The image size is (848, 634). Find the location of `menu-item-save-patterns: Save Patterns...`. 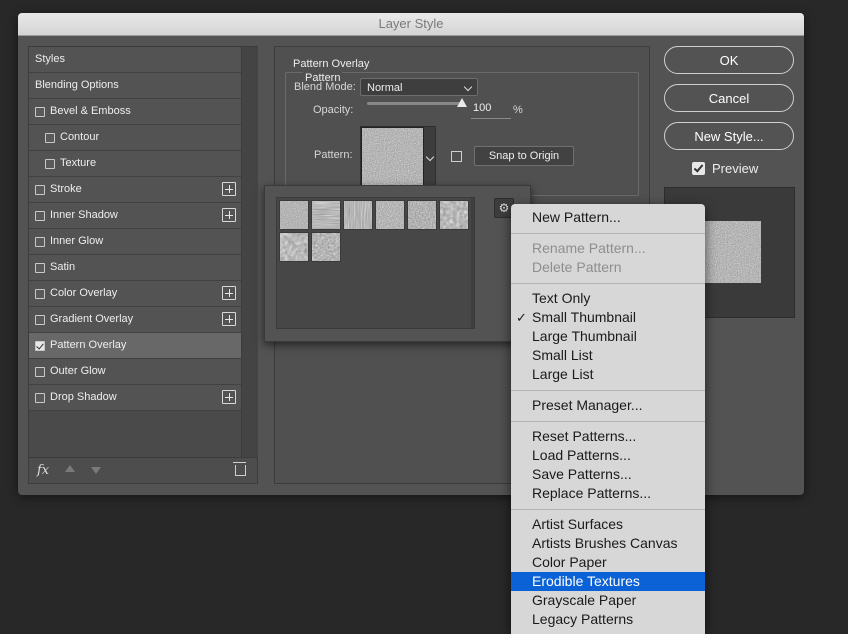

menu-item-save-patterns: Save Patterns... is located at coordinates (608, 474).